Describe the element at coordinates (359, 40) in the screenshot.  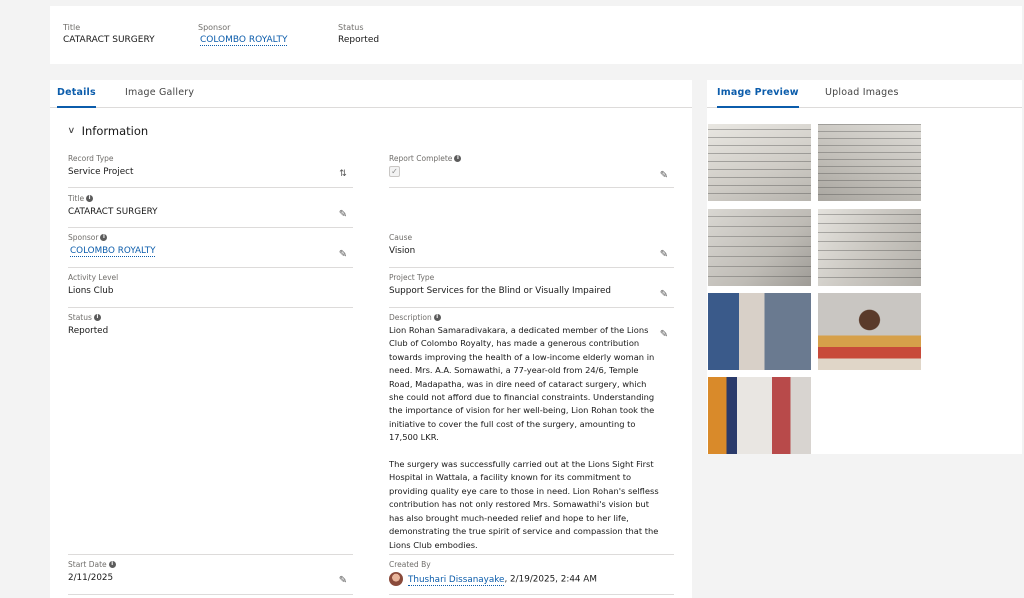
I see `header-status-value: Reported` at that location.